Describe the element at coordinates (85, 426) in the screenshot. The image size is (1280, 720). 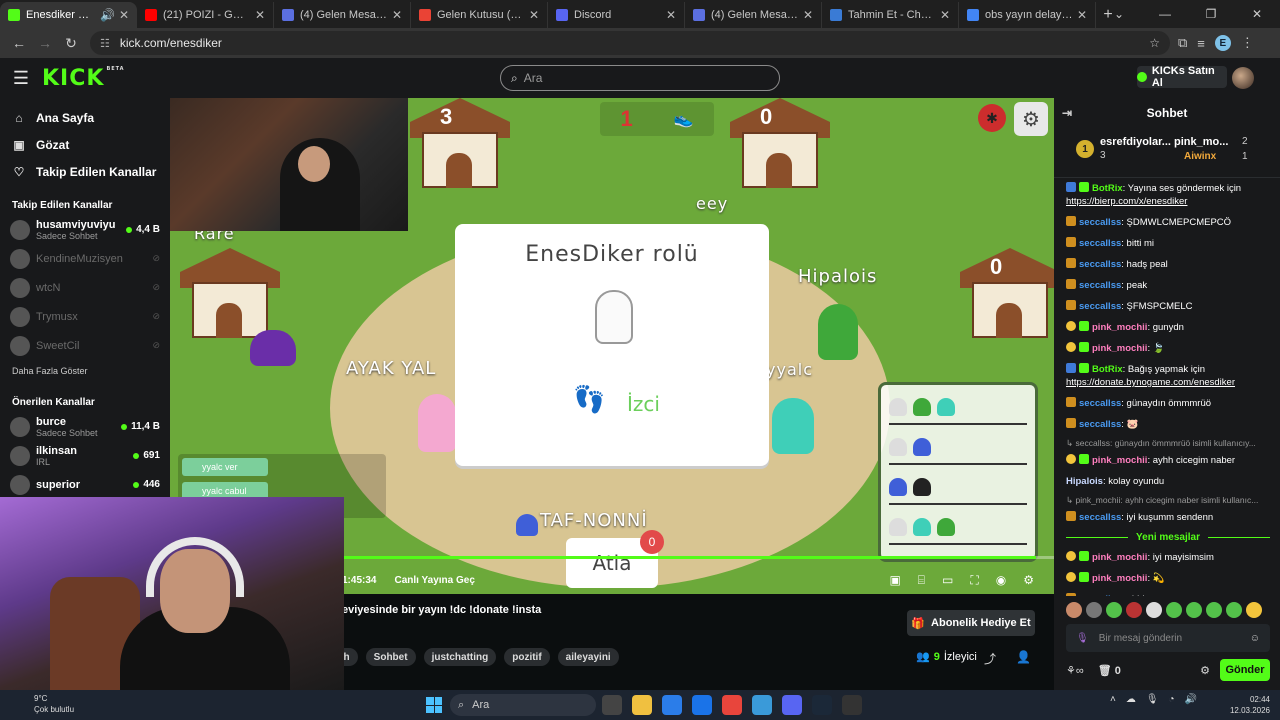
I see `sidebar-channel: burce Sadece Sohbet 11,4 B` at that location.